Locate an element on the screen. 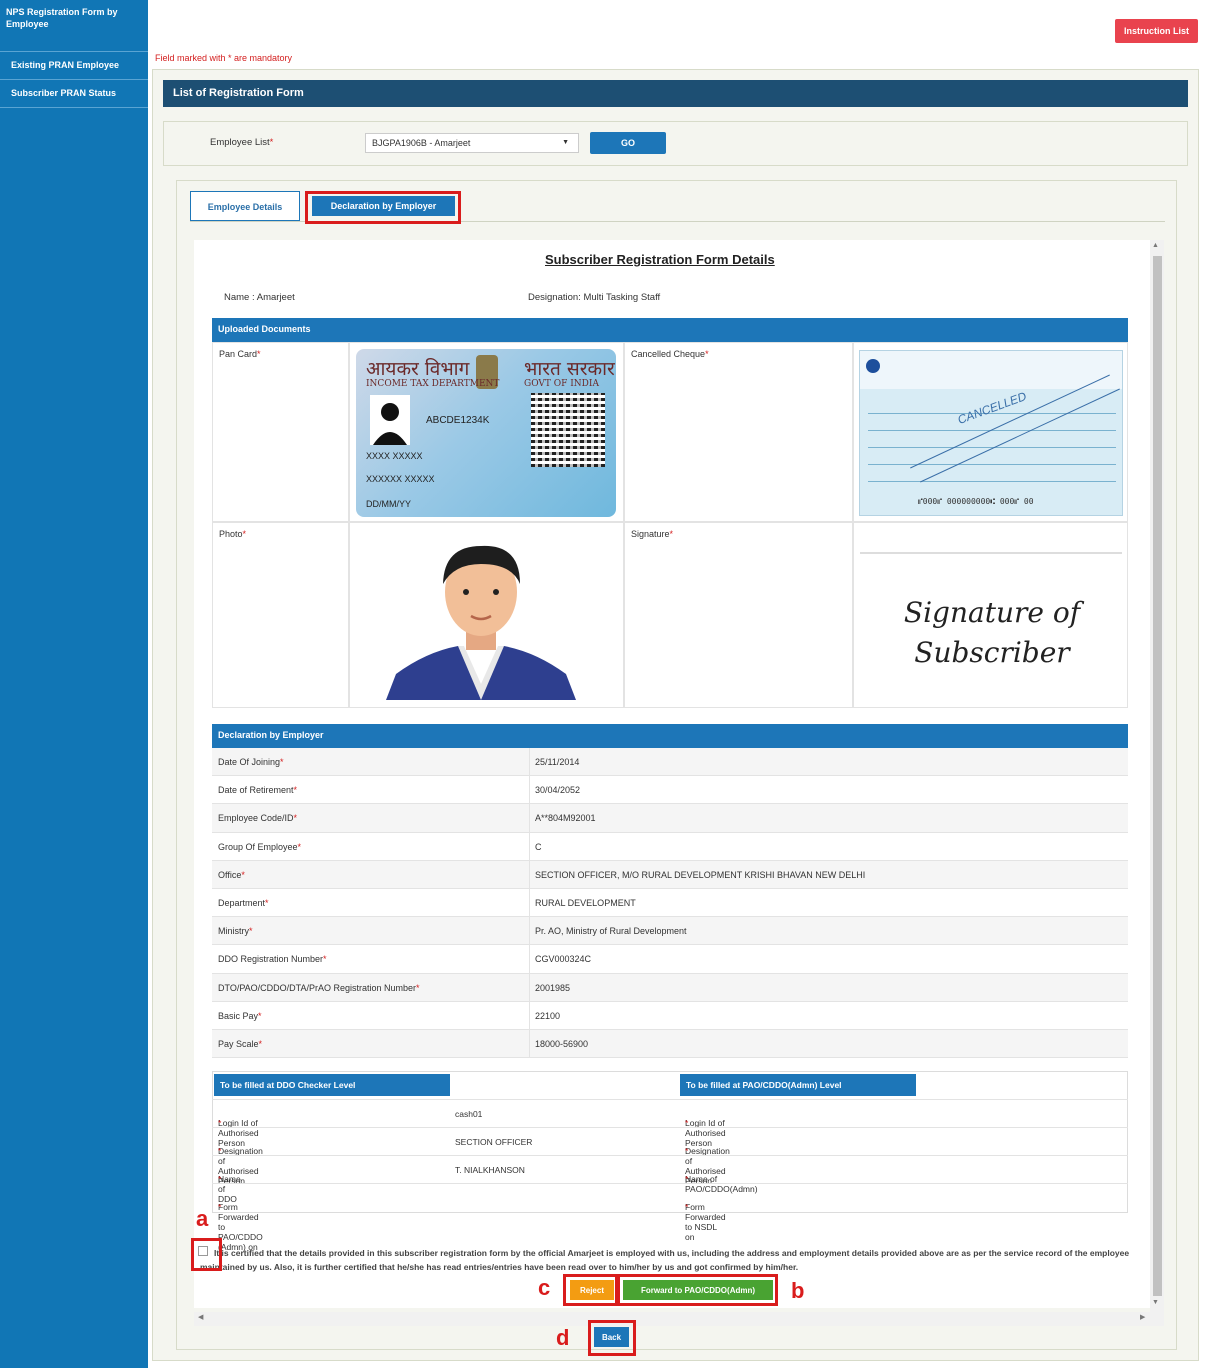  declaration-row: Department* RURAL DEVELOPMENT is located at coordinates (670, 903).